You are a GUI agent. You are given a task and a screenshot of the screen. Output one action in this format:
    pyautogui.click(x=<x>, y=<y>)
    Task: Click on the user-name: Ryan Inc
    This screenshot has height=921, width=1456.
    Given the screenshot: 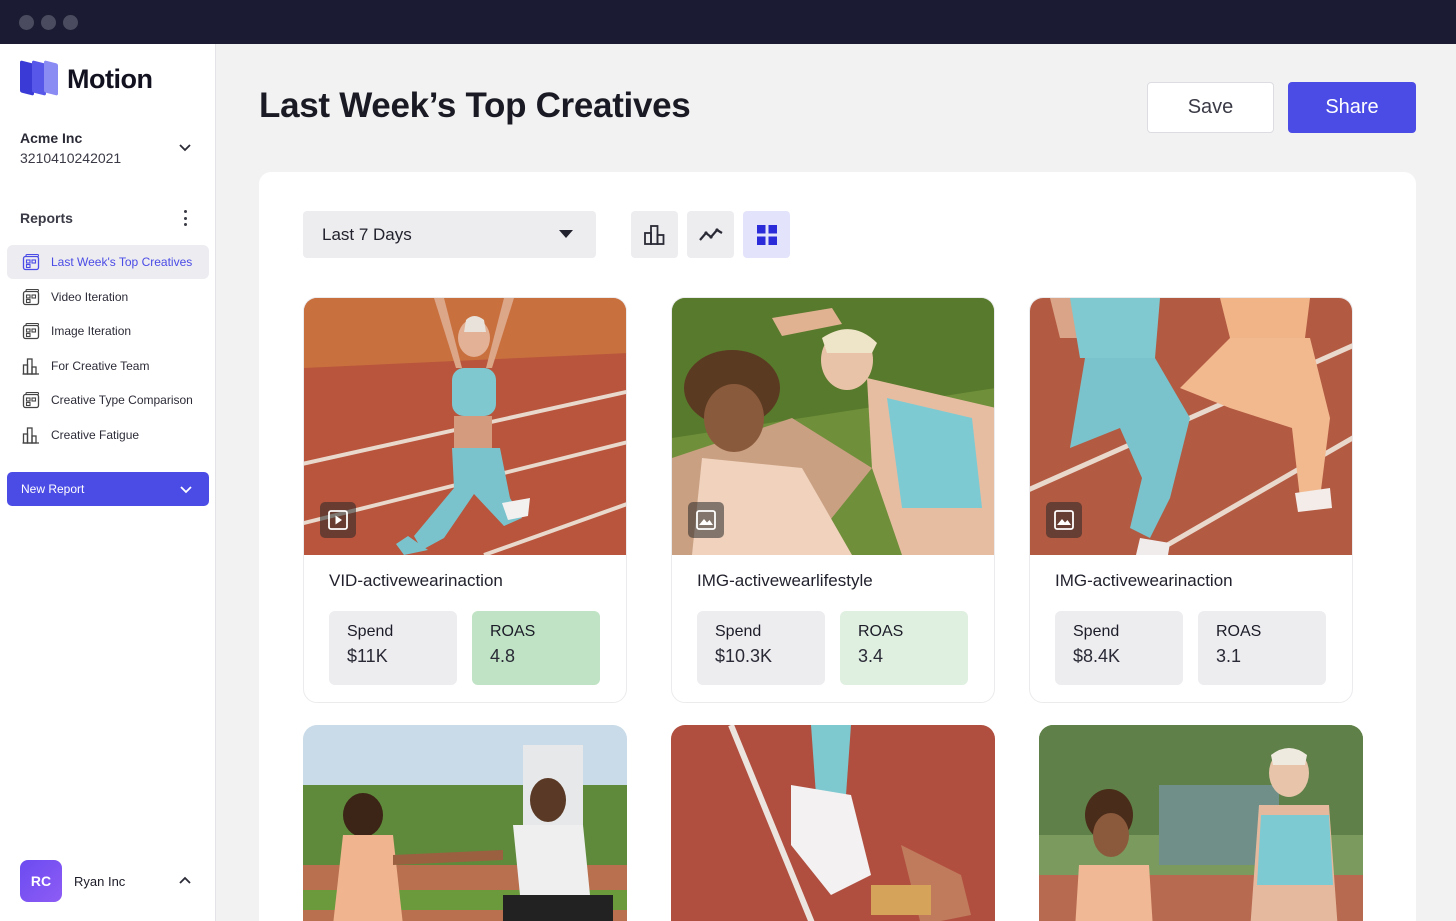 What is the action you would take?
    pyautogui.click(x=100, y=881)
    